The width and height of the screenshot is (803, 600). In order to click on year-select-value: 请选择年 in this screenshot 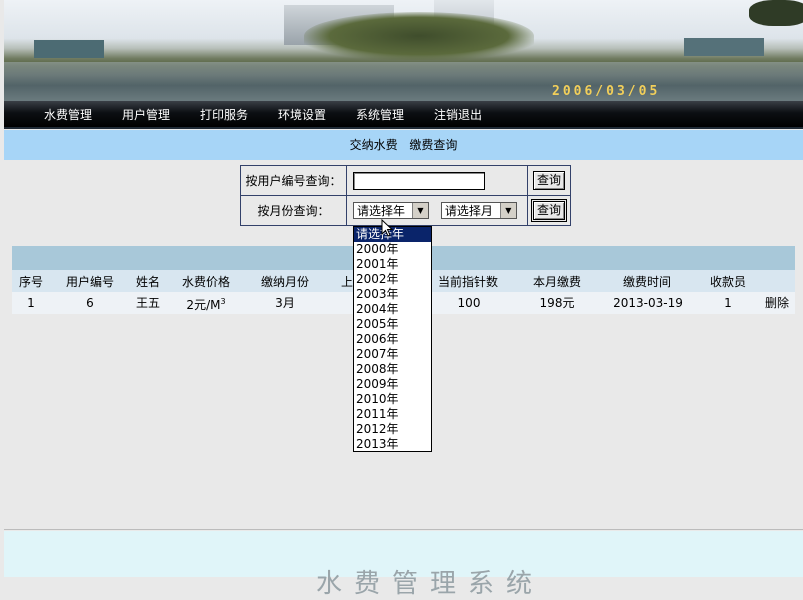, I will do `click(381, 211)`.